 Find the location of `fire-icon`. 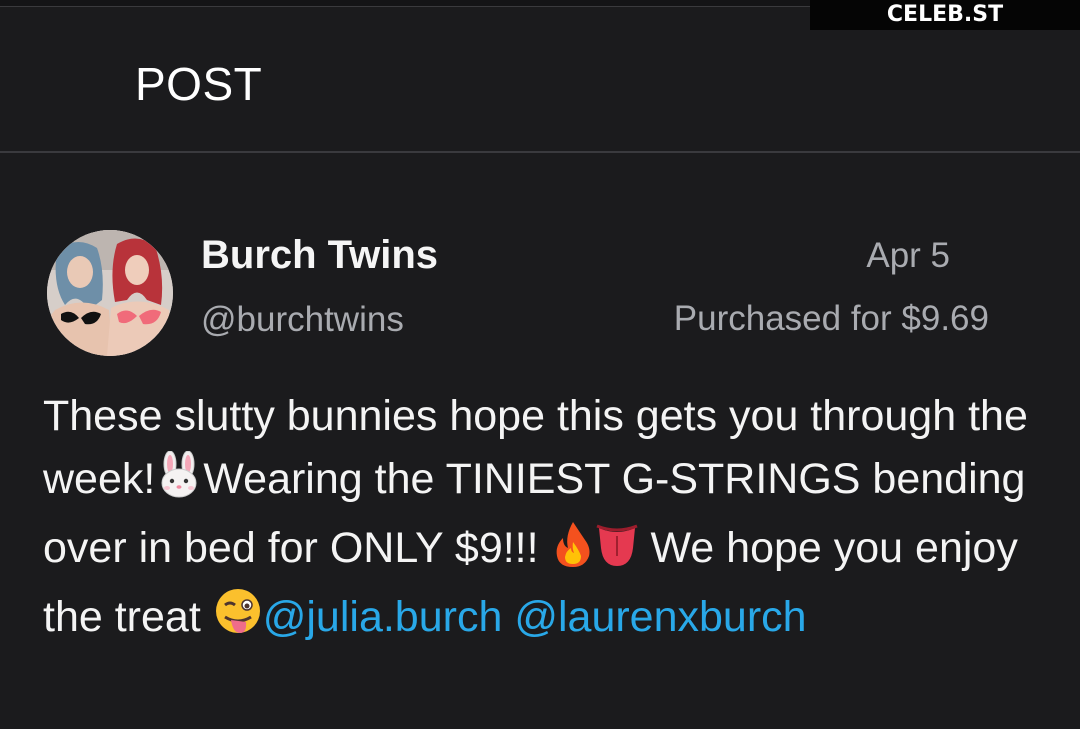

fire-icon is located at coordinates (573, 553).